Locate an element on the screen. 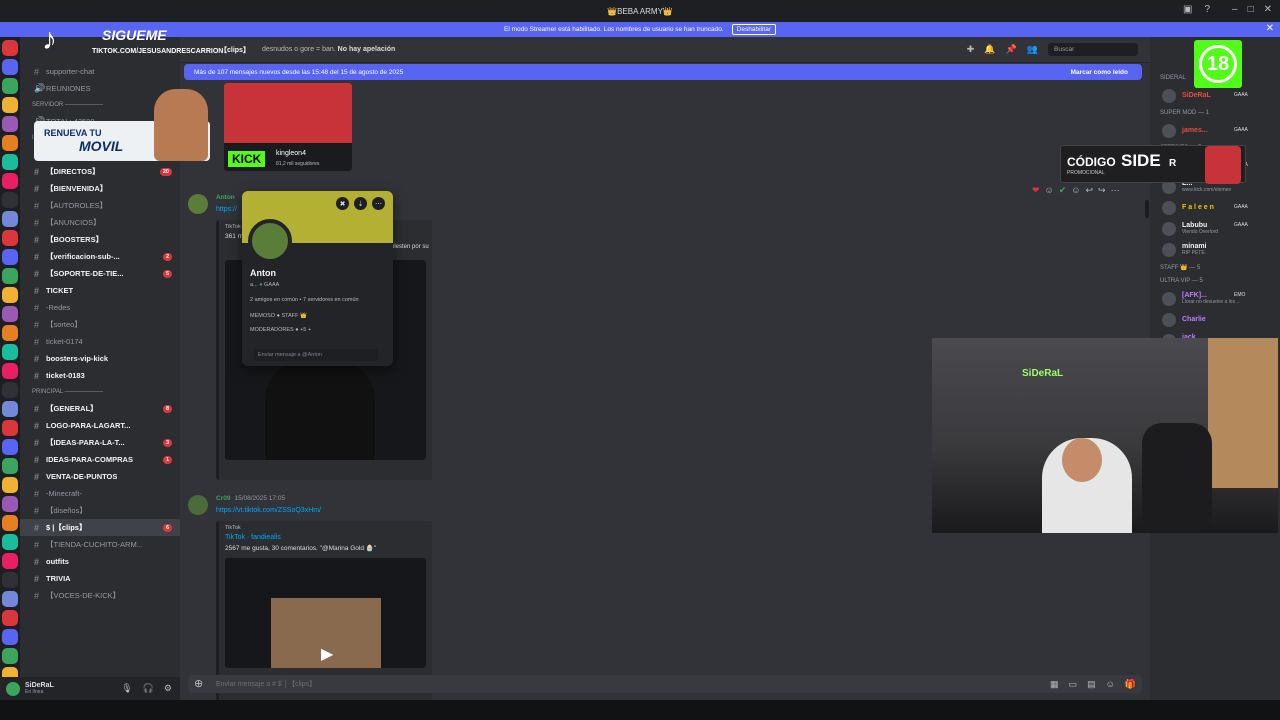  message-author: Anton is located at coordinates (225, 197).